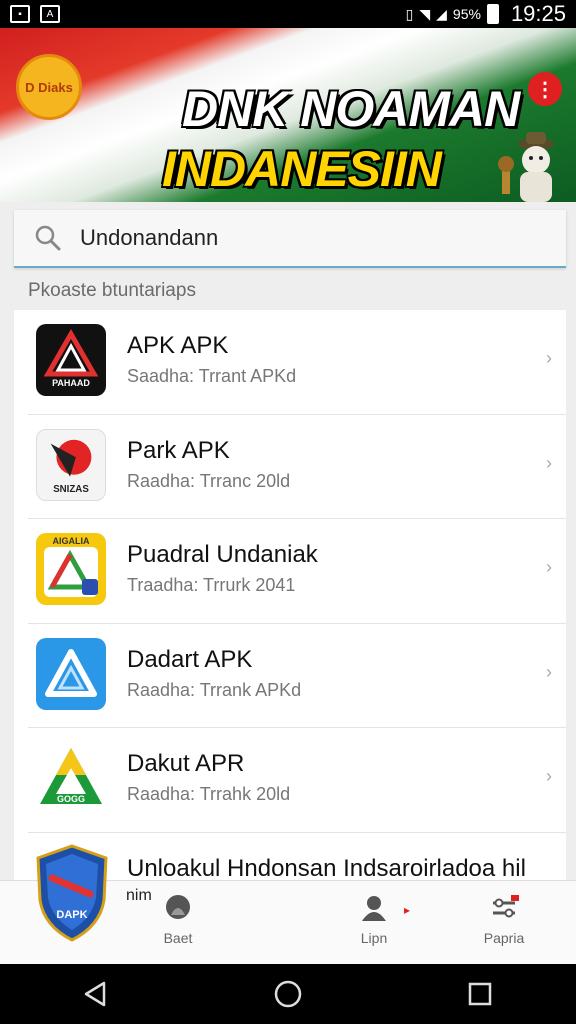 The image size is (576, 1024). Describe the element at coordinates (545, 89) in the screenshot. I see `more-menu-icon: ⋮` at that location.